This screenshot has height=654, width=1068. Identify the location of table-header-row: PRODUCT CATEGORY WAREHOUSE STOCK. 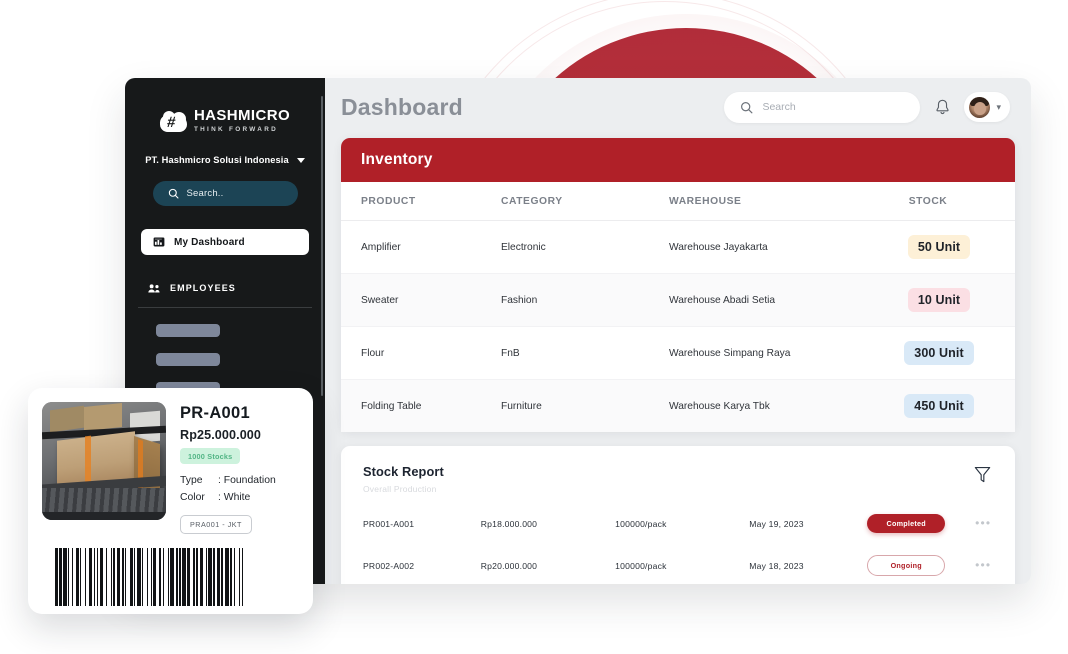
(678, 201).